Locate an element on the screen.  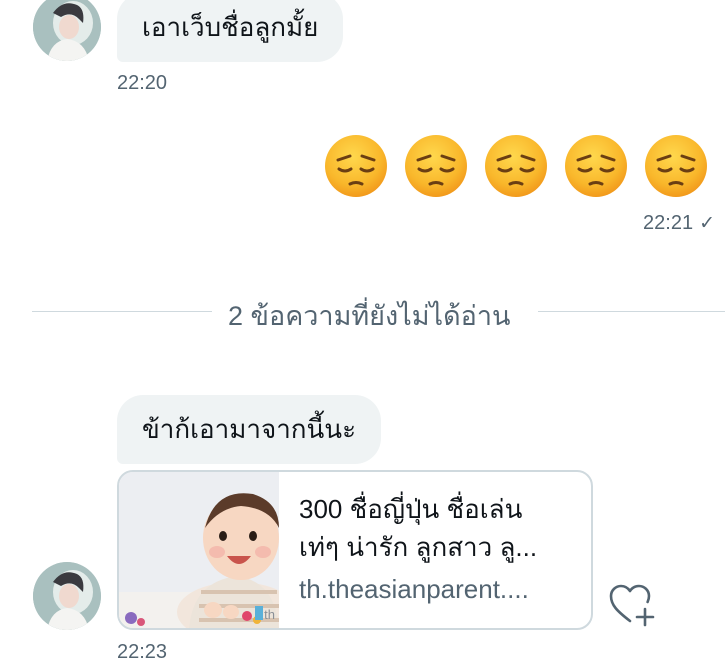
outgoing-emoji-message is located at coordinates (516, 166).